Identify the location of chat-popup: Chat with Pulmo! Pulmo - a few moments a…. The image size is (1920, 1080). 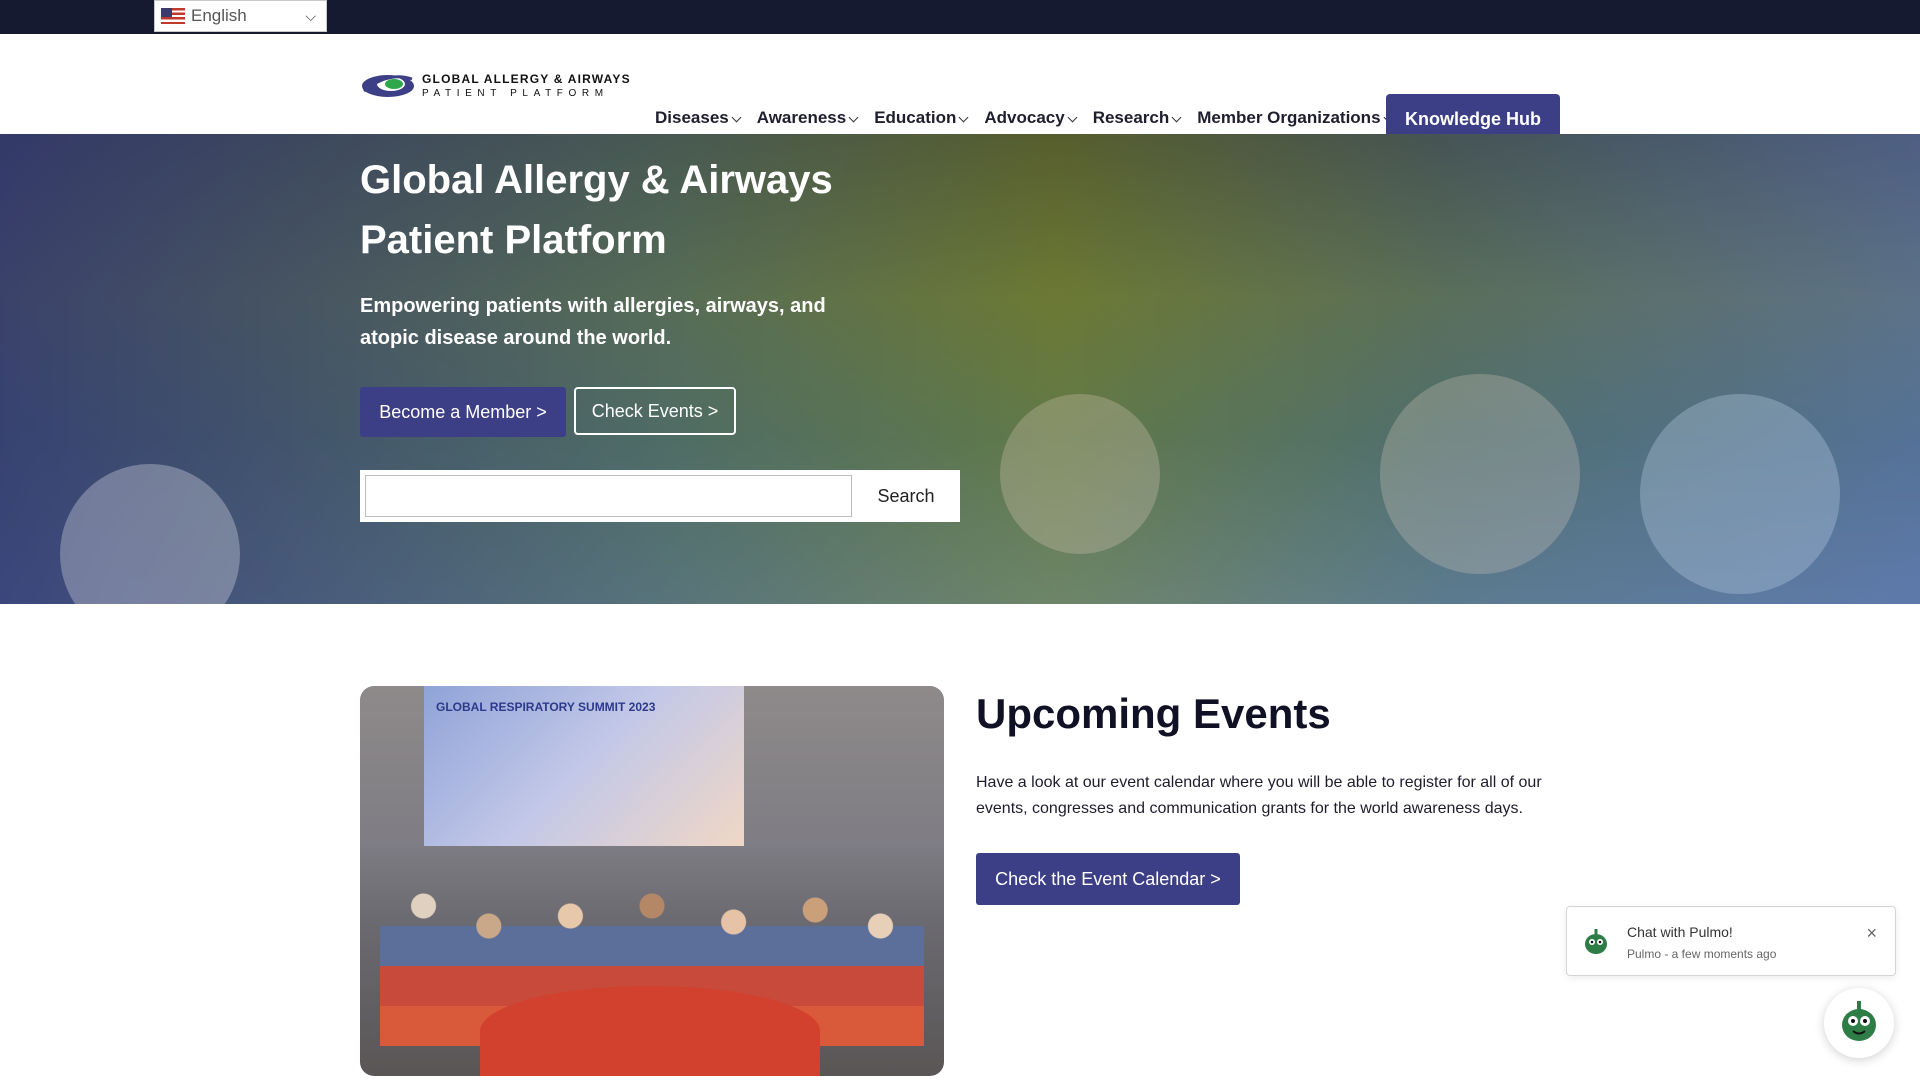
(1731, 941).